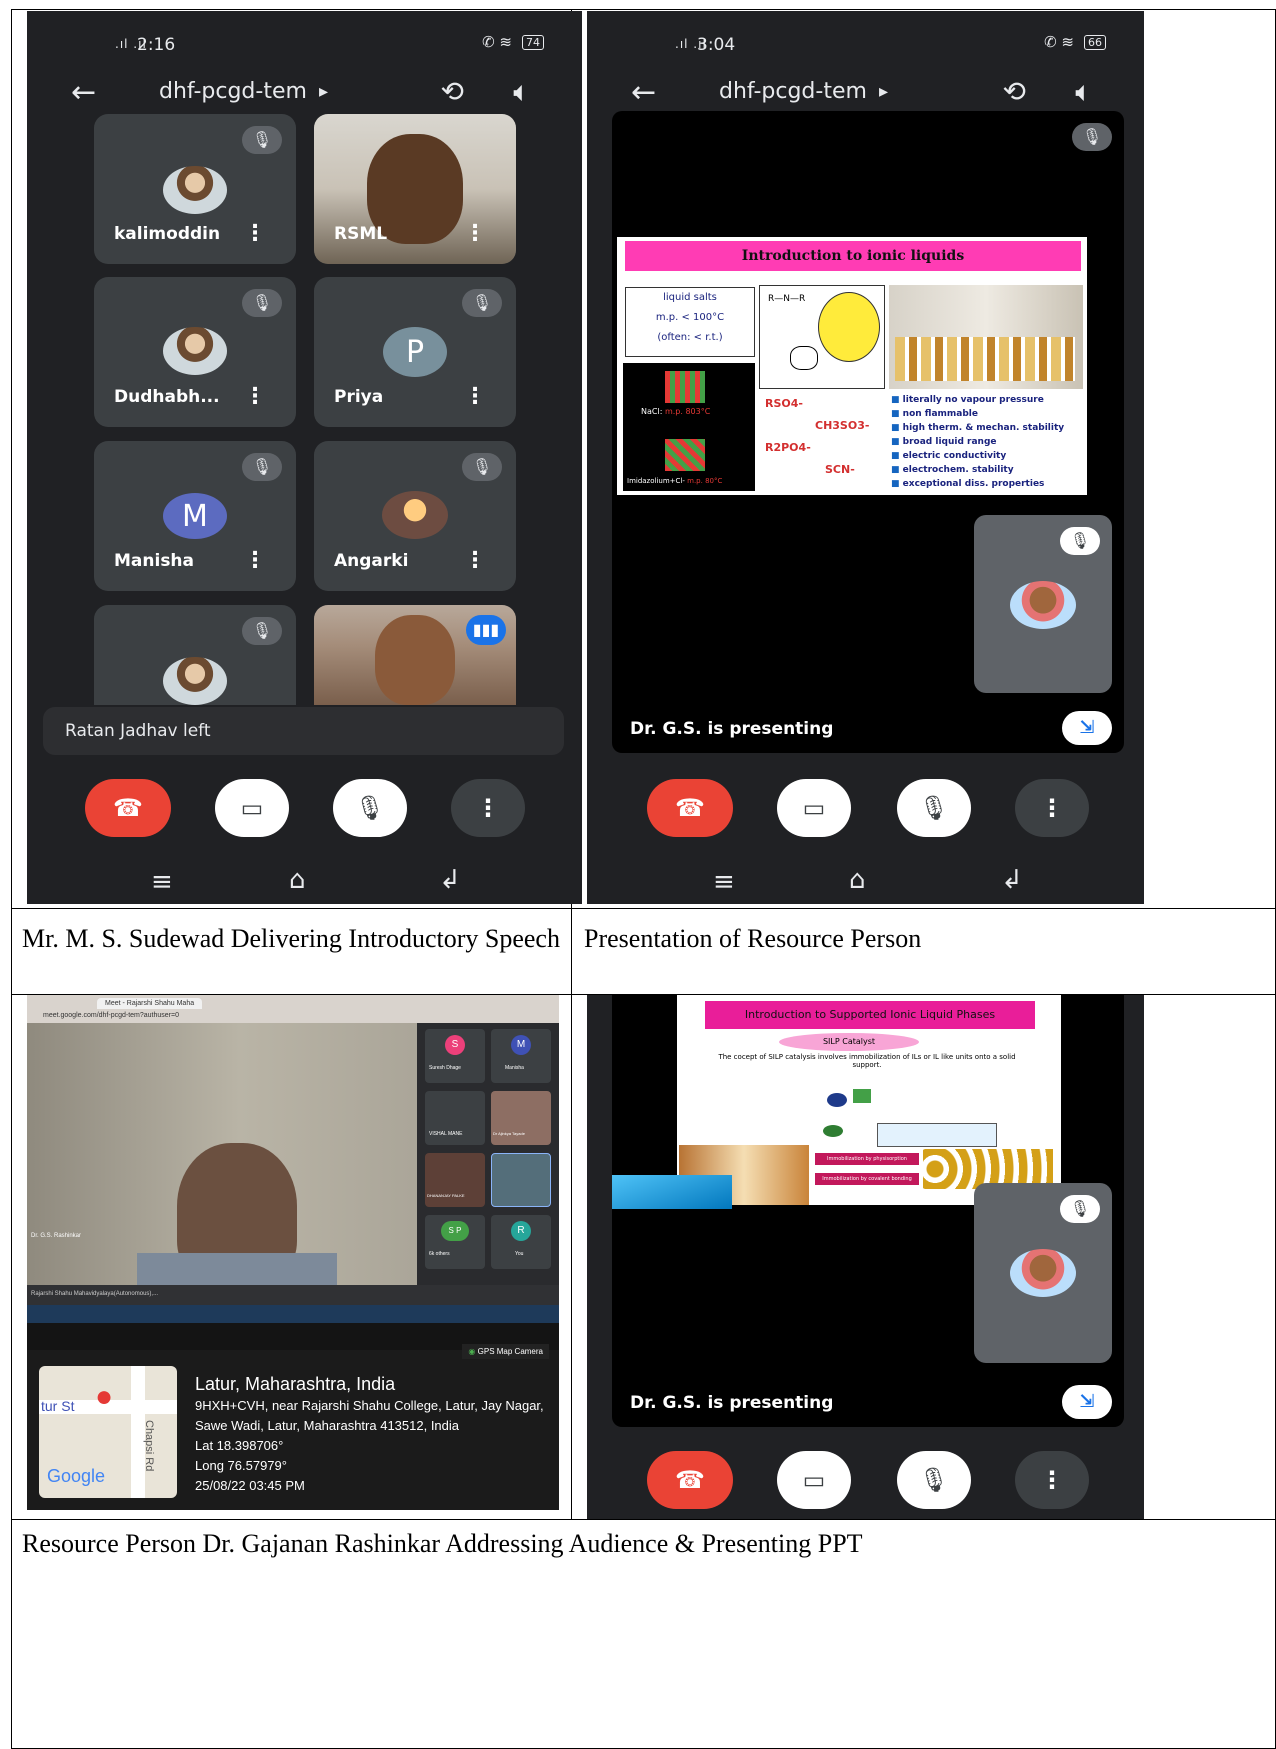 The image size is (1276, 1749). What do you see at coordinates (571, 1256) in the screenshot?
I see `column-divider-lower` at bounding box center [571, 1256].